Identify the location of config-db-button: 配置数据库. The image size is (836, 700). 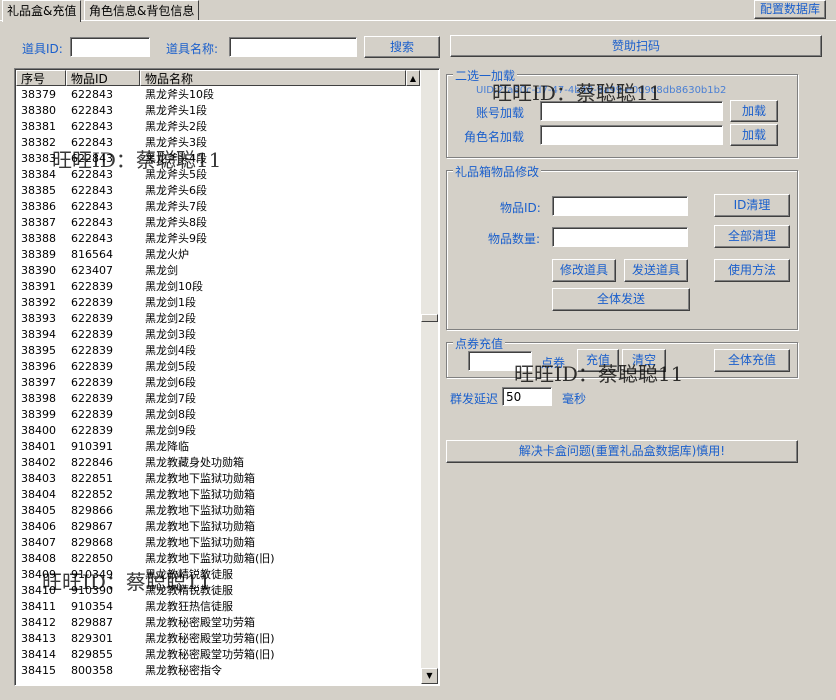
(790, 9).